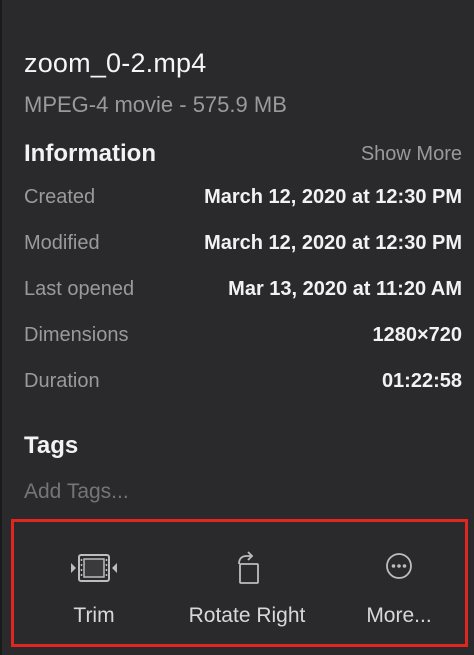 The image size is (474, 655). I want to click on info-row-dimensions: Dimensions 1280×720, so click(244, 343).